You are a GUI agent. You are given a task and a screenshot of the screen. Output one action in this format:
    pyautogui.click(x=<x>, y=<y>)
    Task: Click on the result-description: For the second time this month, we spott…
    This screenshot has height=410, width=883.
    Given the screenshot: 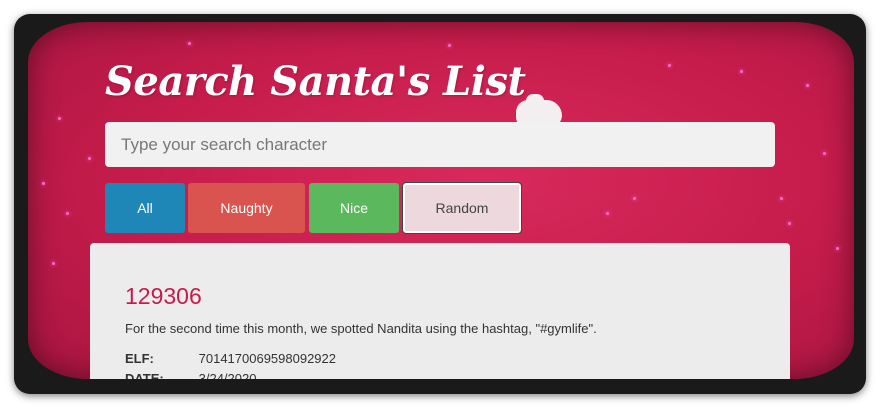 What is the action you would take?
    pyautogui.click(x=361, y=328)
    